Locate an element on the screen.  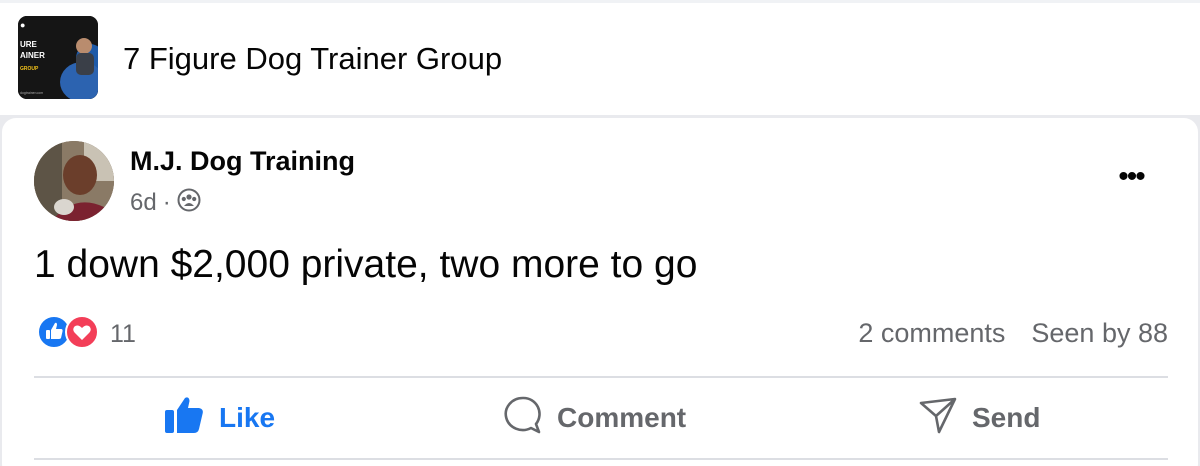
svg-text: dogtrainer.com is located at coordinates (31, 93).